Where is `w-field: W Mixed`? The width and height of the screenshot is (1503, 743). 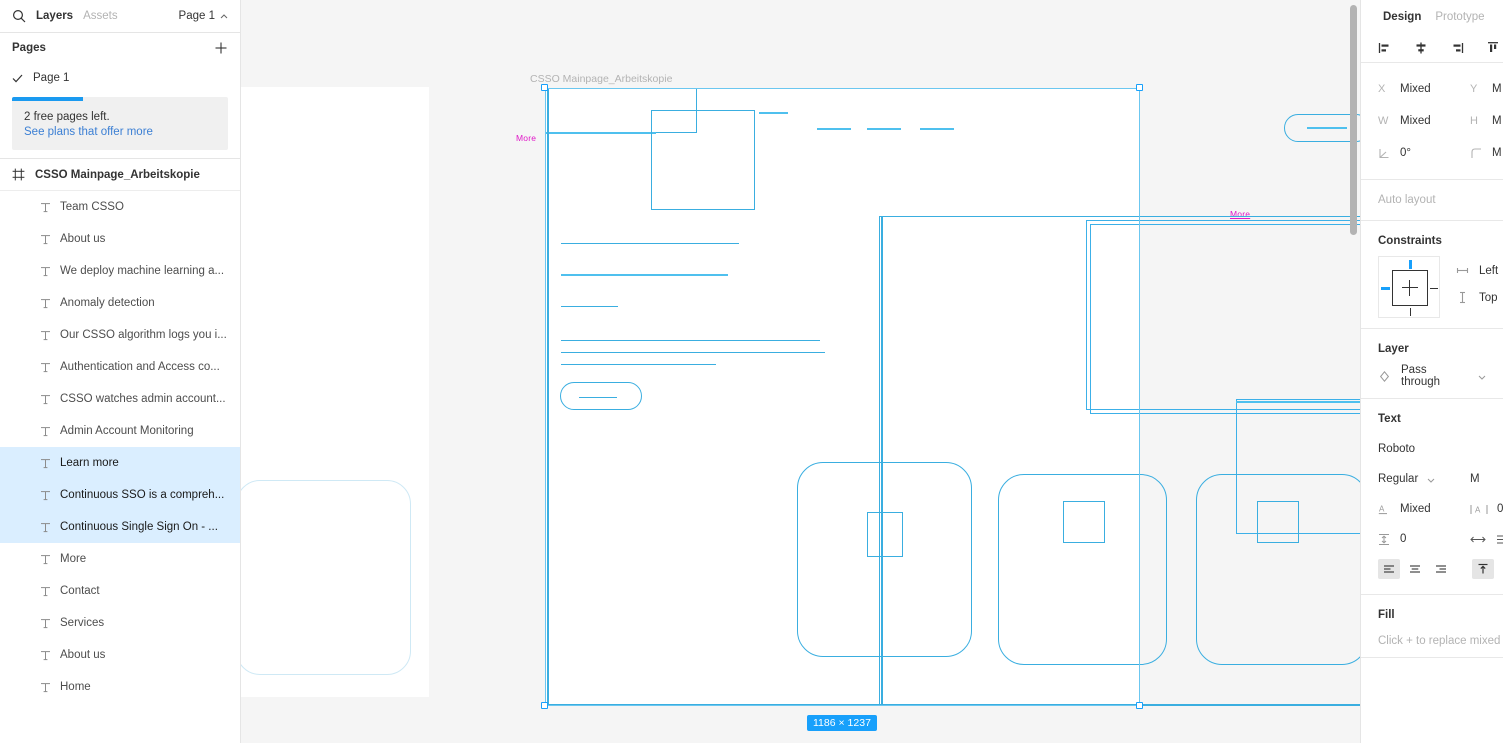
w-field: W Mixed is located at coordinates (1424, 121).